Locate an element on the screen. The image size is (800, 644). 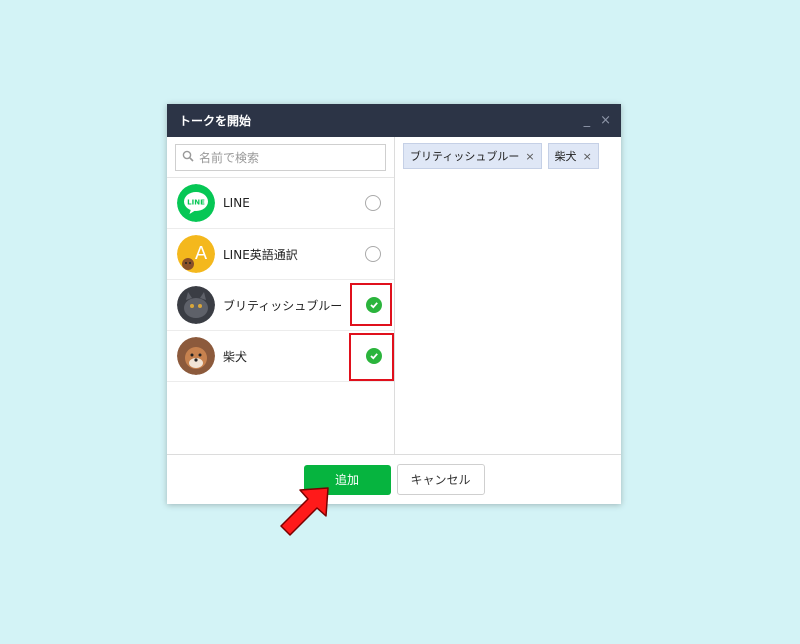
contact-name: LINE英語通訳 is located at coordinates (260, 254).